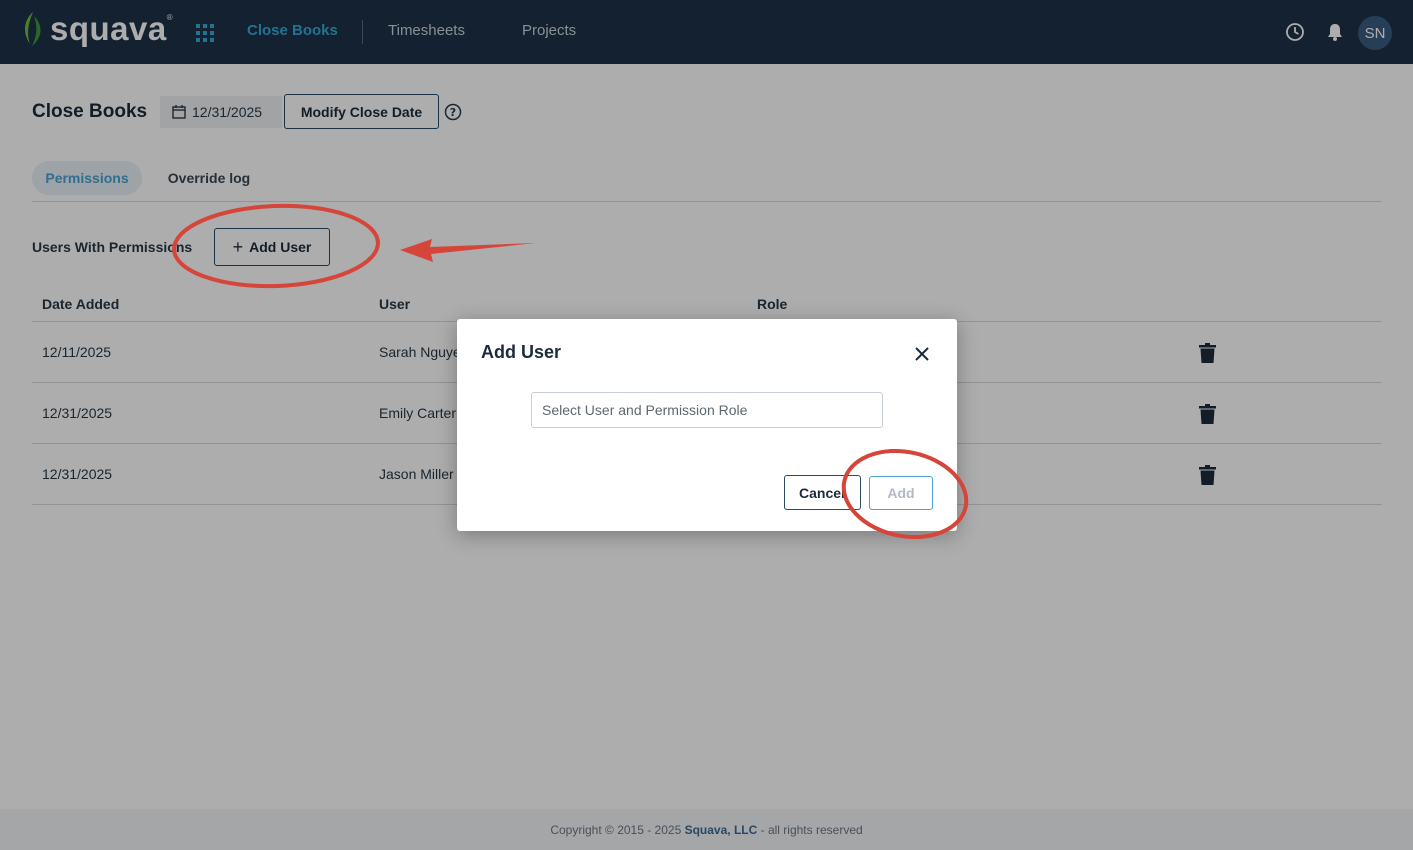  I want to click on add-button: Add, so click(901, 493).